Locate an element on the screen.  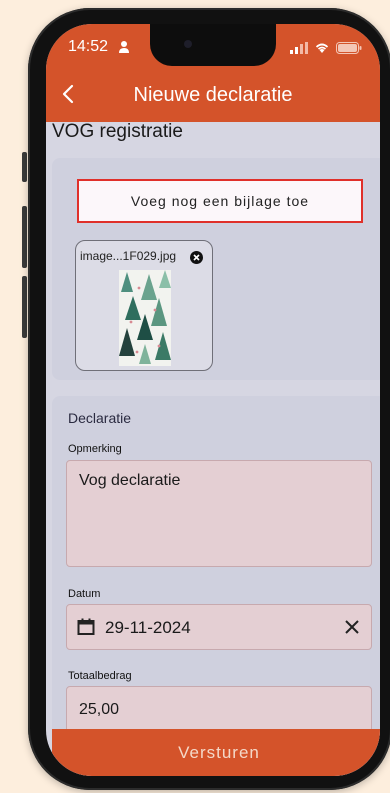
declaration-section-title: Declaratie is located at coordinates (100, 418).